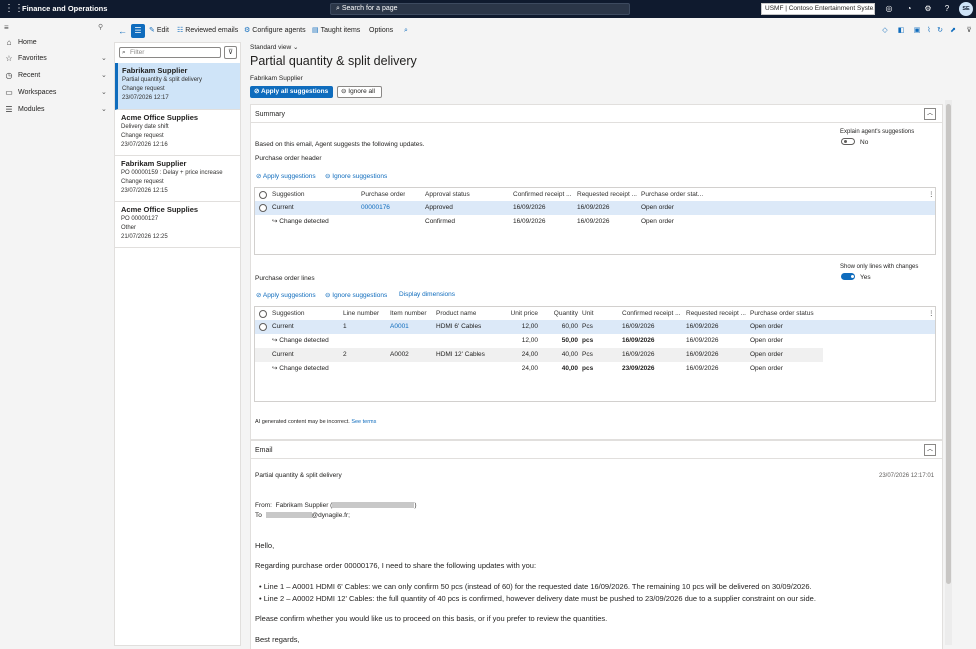  What do you see at coordinates (848, 141) in the screenshot?
I see `explain-toggle` at bounding box center [848, 141].